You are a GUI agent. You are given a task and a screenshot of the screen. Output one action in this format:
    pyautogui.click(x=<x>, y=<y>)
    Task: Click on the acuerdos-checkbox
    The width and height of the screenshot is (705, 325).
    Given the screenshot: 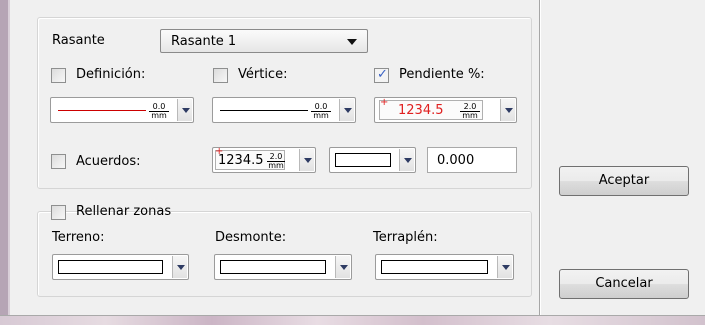 What is the action you would take?
    pyautogui.click(x=58, y=161)
    